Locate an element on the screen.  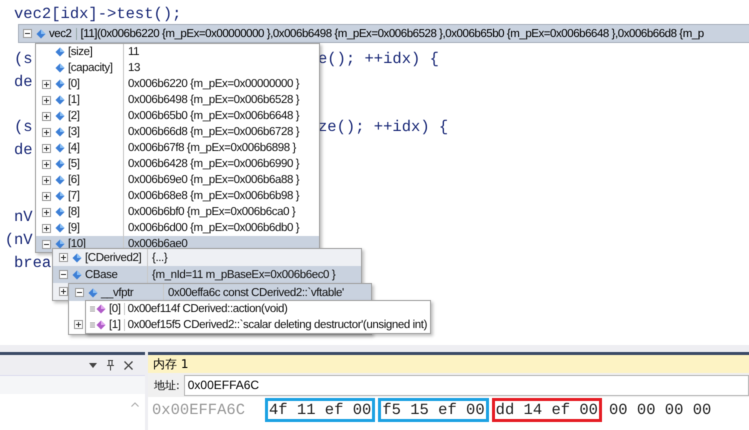
variable-value: 11 is located at coordinates (134, 52).